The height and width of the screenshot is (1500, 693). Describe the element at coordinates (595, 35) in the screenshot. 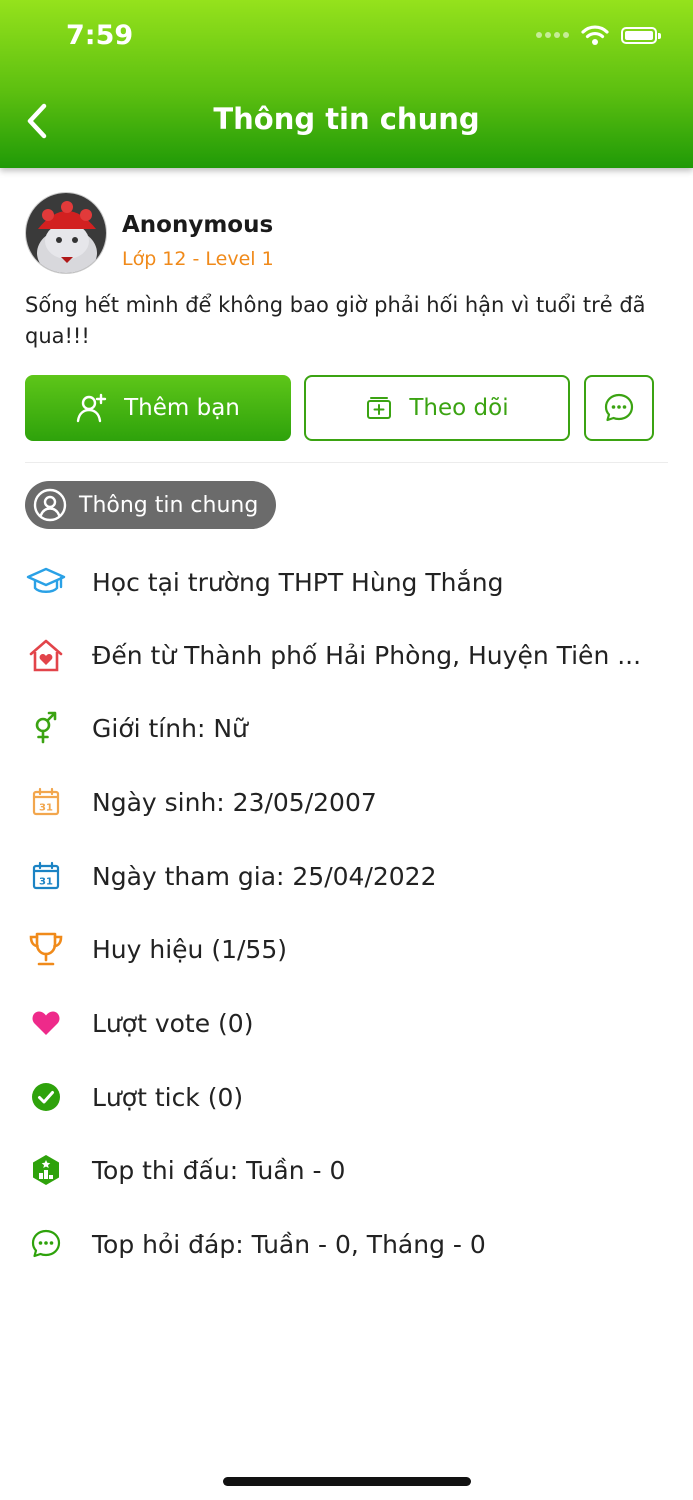

I see `wifi-icon` at that location.